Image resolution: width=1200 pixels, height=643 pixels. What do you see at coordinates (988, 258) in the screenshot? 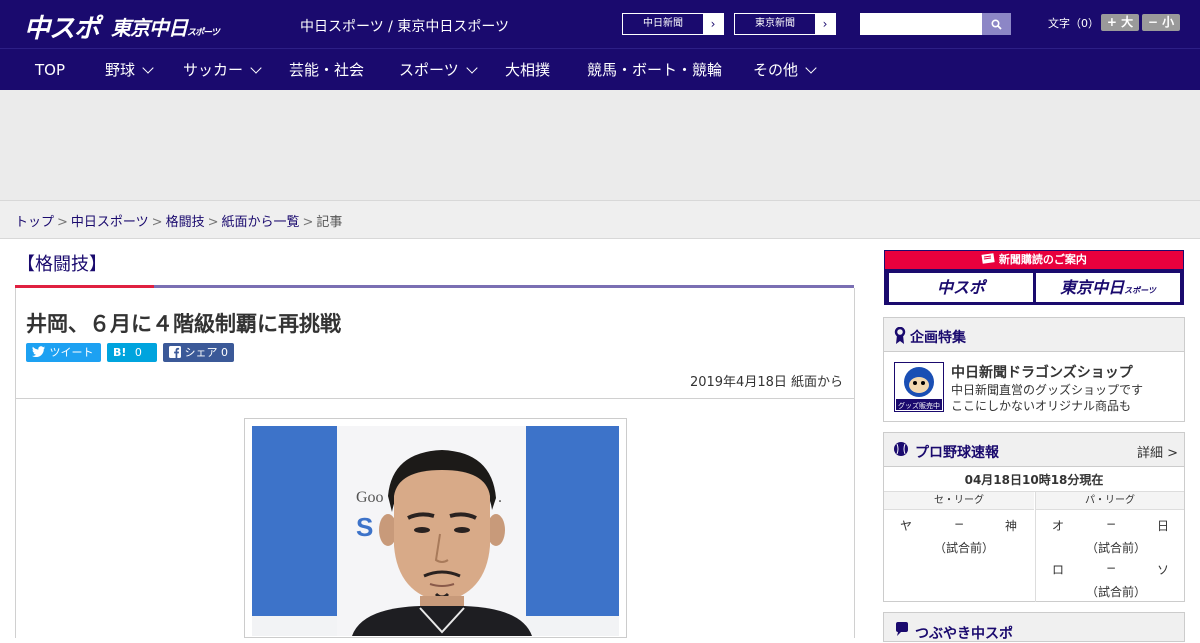
I see `newspaper-icon` at bounding box center [988, 258].